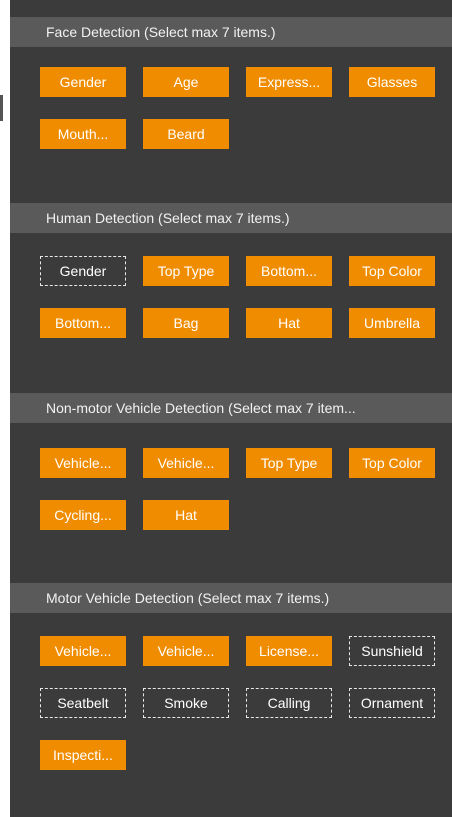 The height and width of the screenshot is (817, 452). Describe the element at coordinates (231, 218) in the screenshot. I see `section-header-human: Human Detection (Select max 7 items.)` at that location.